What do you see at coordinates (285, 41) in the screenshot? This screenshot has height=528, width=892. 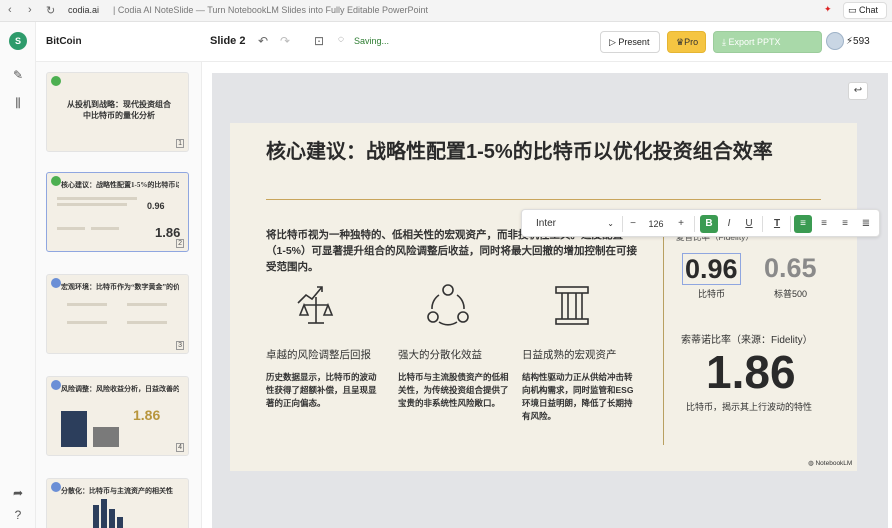 I see `redo-icon: ↷` at bounding box center [285, 41].